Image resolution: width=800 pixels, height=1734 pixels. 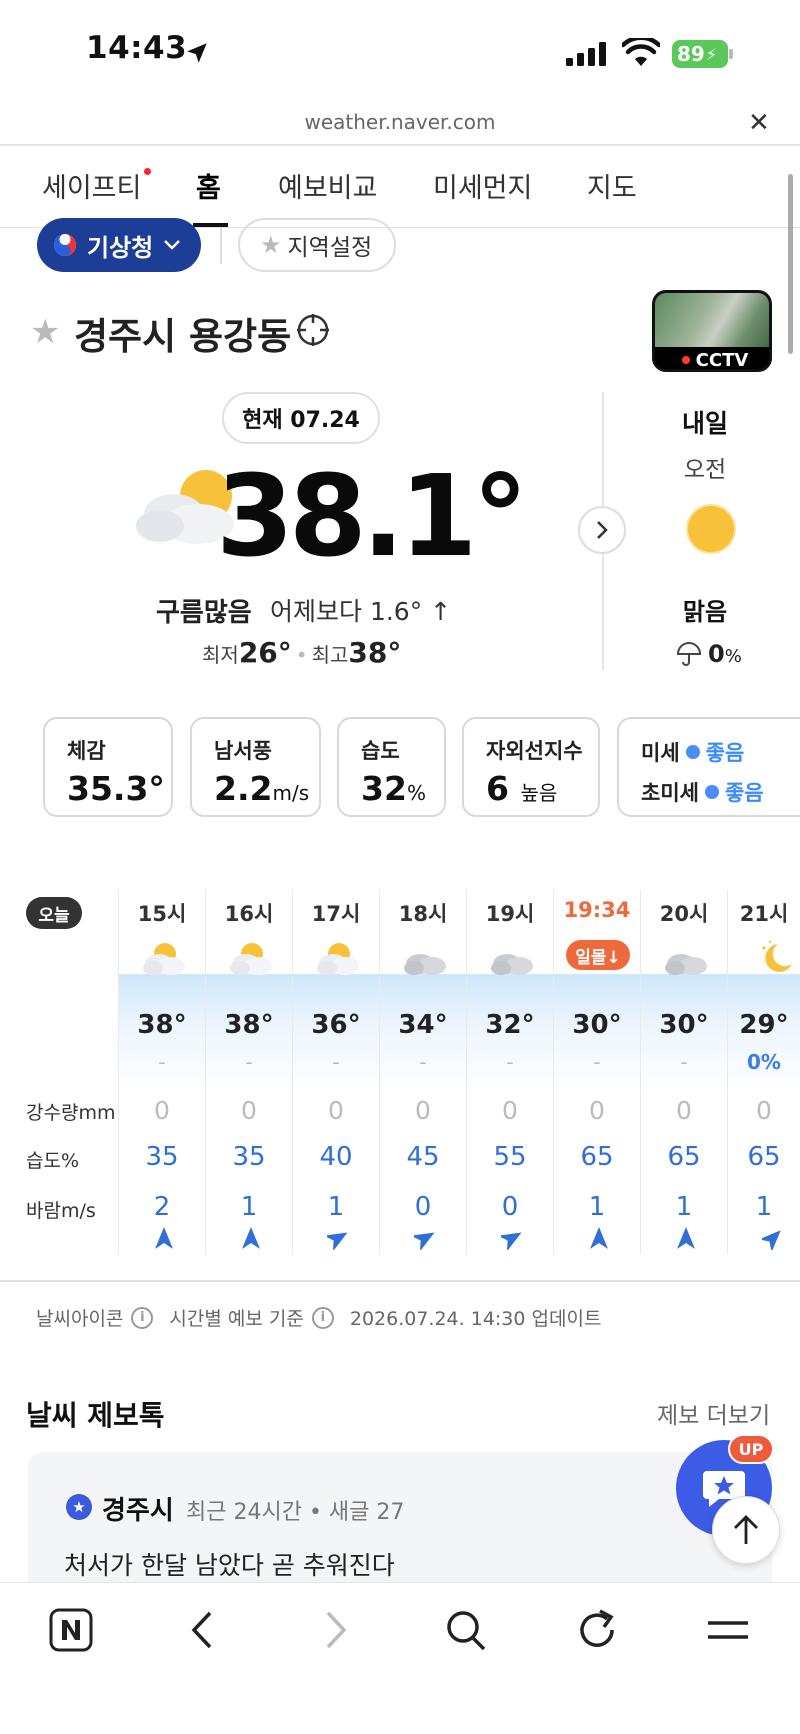 What do you see at coordinates (249, 1025) in the screenshot?
I see `hour-temp: 38°` at bounding box center [249, 1025].